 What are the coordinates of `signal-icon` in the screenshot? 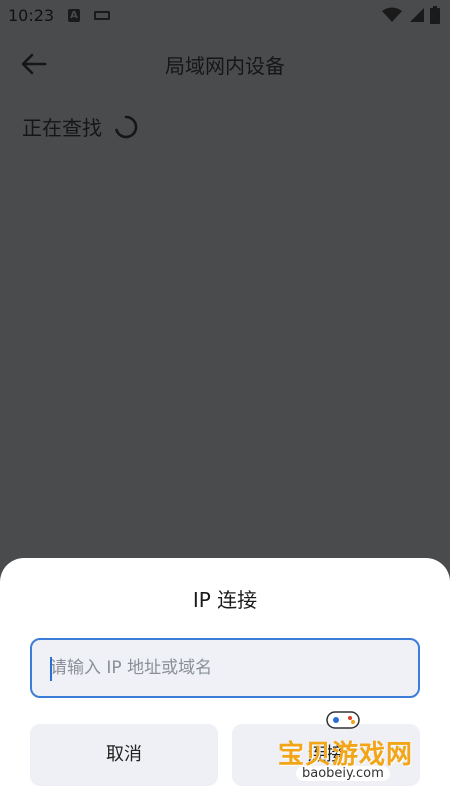 It's located at (417, 15).